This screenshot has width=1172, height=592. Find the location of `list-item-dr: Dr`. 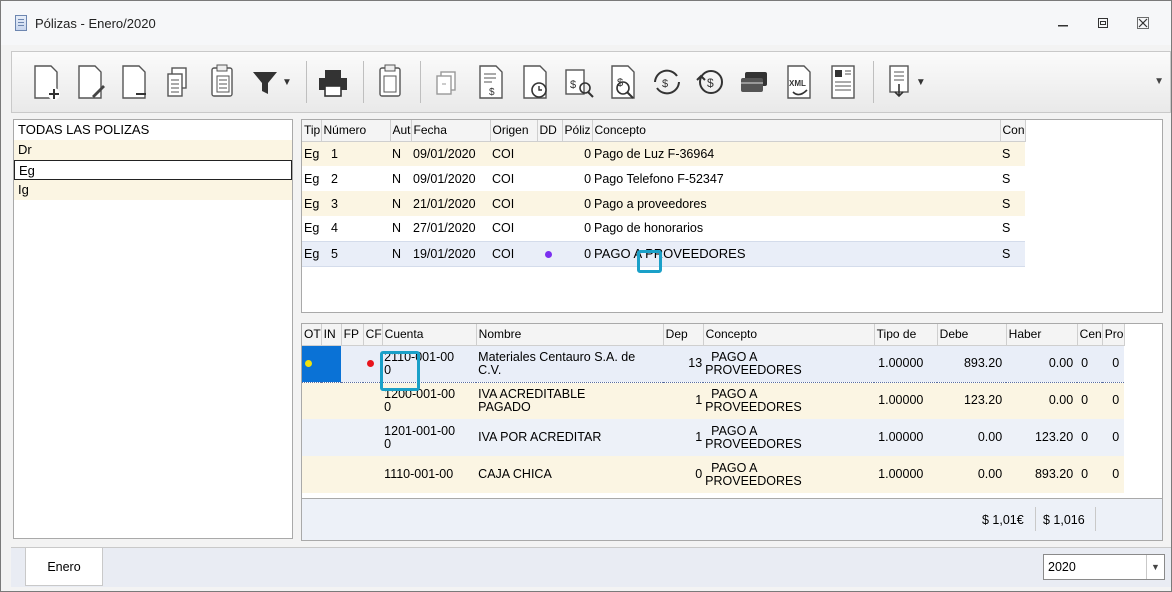

list-item-dr: Dr is located at coordinates (153, 150).